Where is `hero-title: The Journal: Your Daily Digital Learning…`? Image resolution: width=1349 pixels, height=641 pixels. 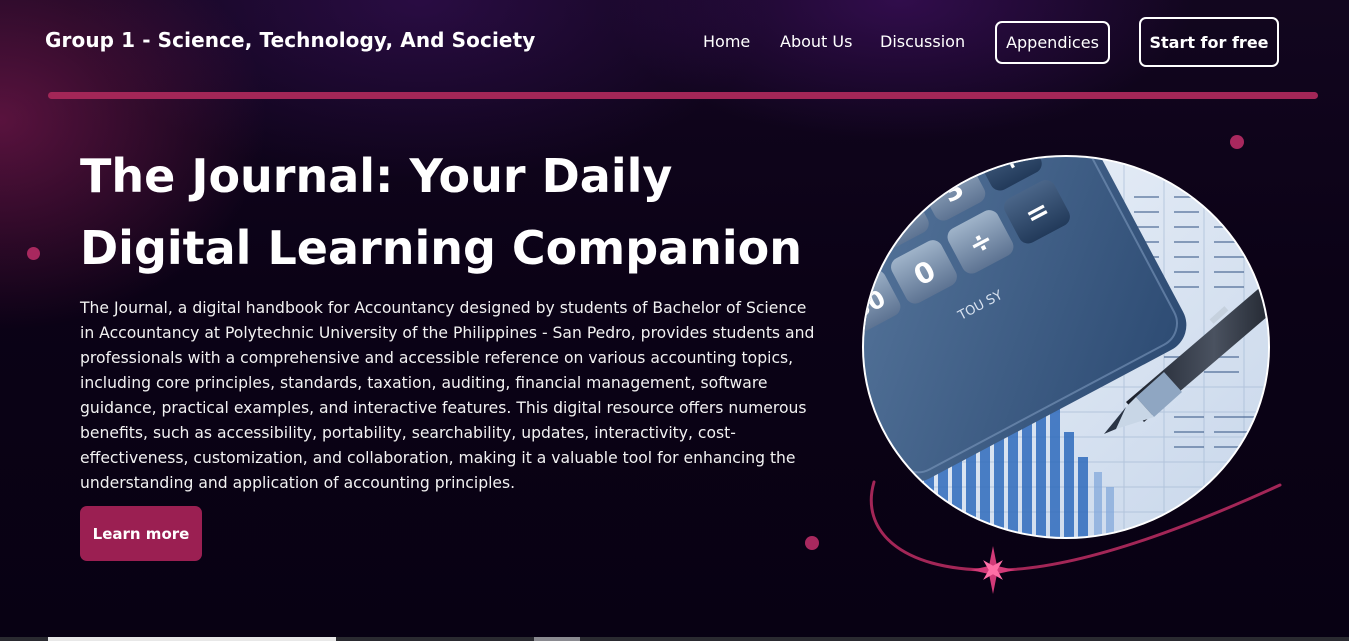 hero-title: The Journal: Your Daily Digital Learning… is located at coordinates (460, 212).